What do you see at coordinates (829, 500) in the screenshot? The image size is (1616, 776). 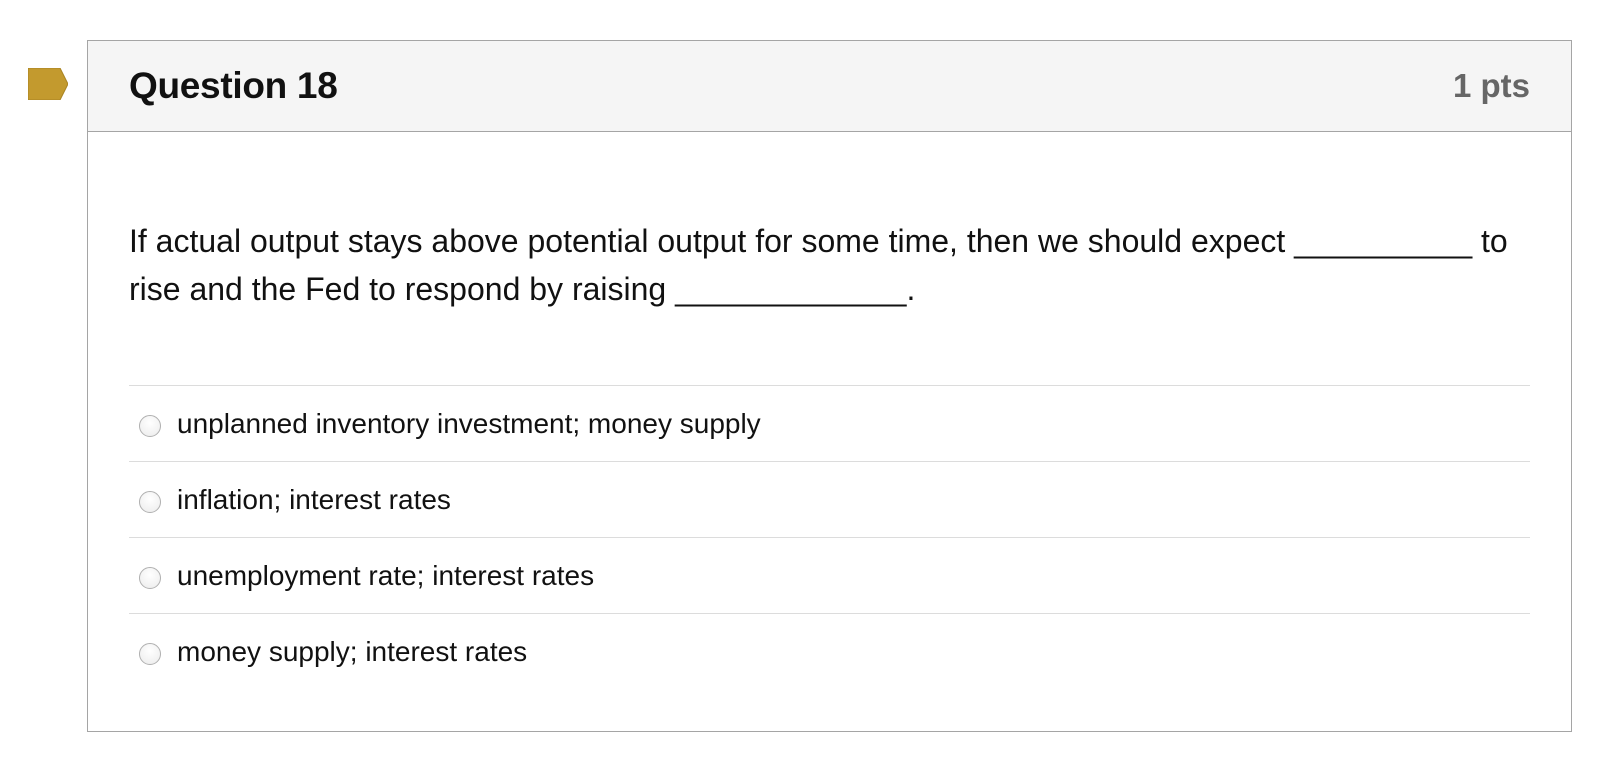 I see `answer-option: inflation; interest rates` at bounding box center [829, 500].